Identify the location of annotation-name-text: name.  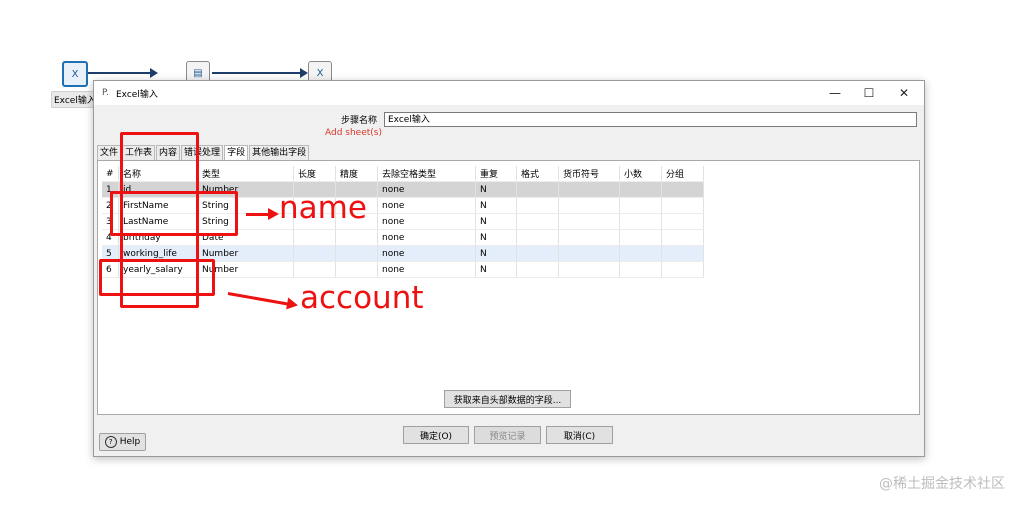
(323, 208).